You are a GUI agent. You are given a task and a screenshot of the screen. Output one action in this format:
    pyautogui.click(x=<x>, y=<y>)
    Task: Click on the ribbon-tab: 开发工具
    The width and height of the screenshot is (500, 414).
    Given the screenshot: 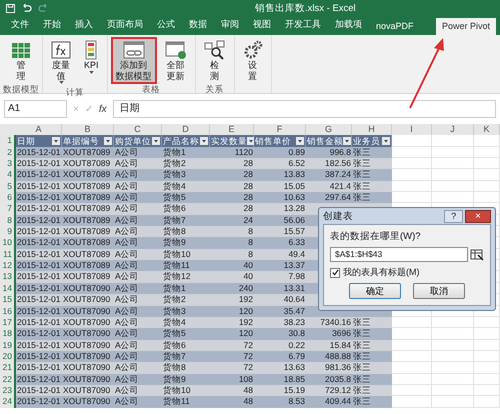 What is the action you would take?
    pyautogui.click(x=303, y=25)
    